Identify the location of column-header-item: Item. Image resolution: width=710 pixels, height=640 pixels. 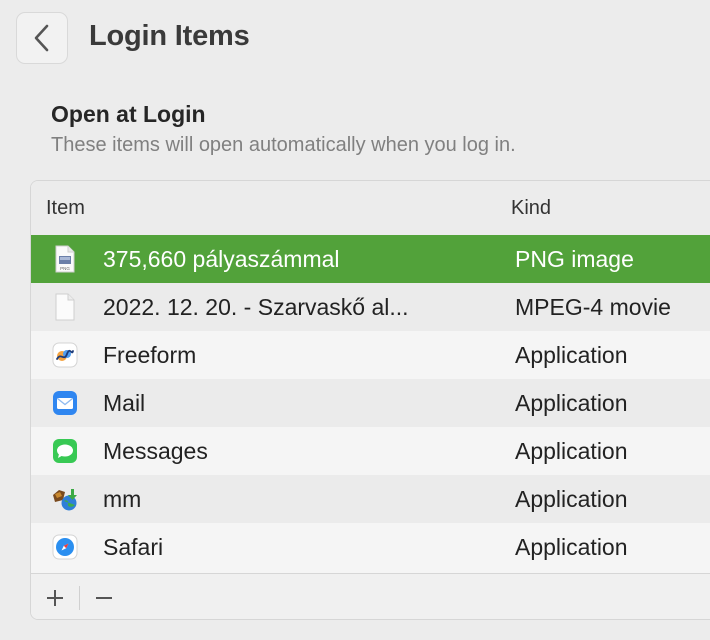
(65, 208).